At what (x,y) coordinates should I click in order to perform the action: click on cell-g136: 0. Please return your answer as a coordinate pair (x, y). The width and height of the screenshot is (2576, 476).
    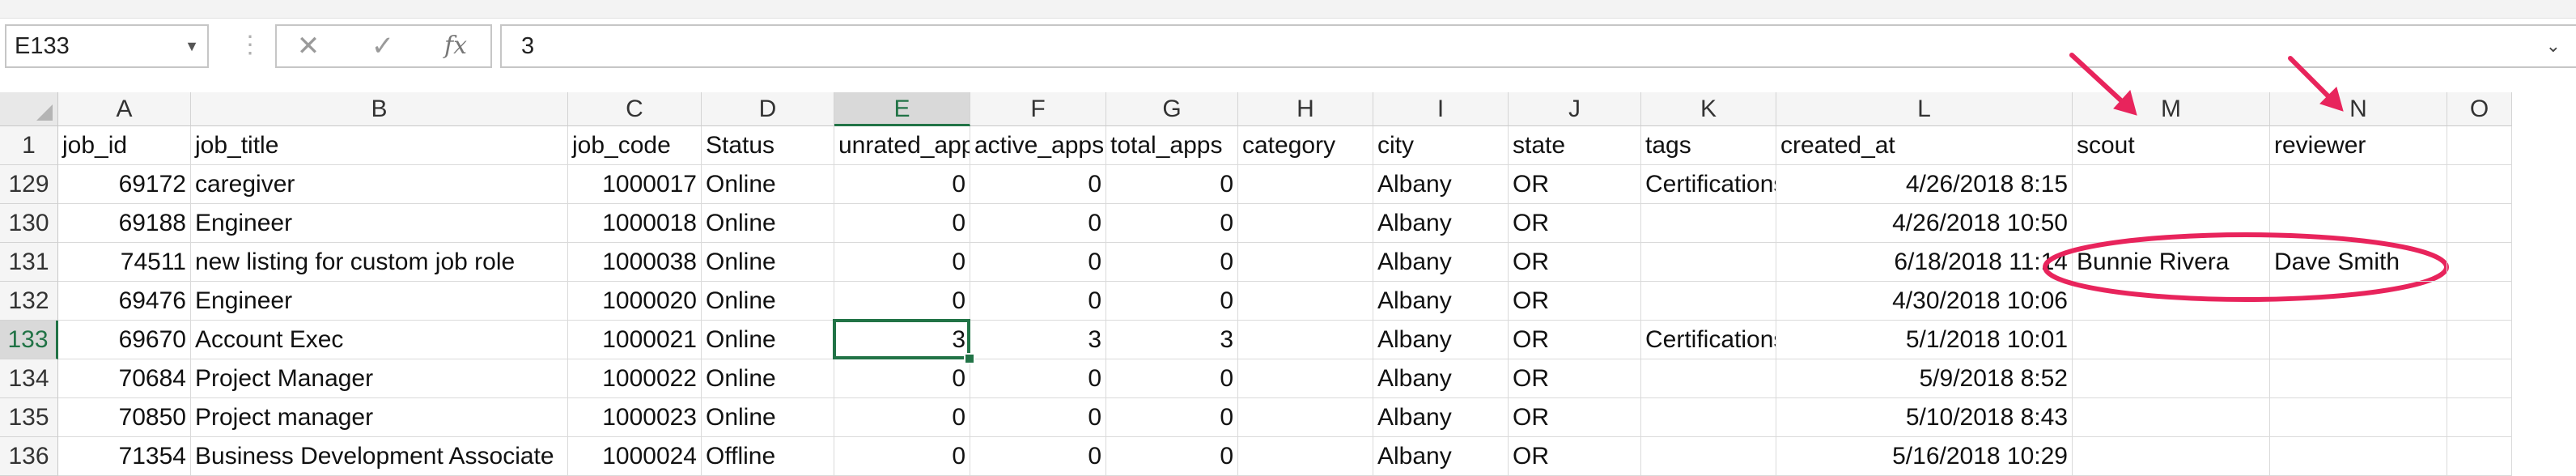
    Looking at the image, I should click on (1172, 457).